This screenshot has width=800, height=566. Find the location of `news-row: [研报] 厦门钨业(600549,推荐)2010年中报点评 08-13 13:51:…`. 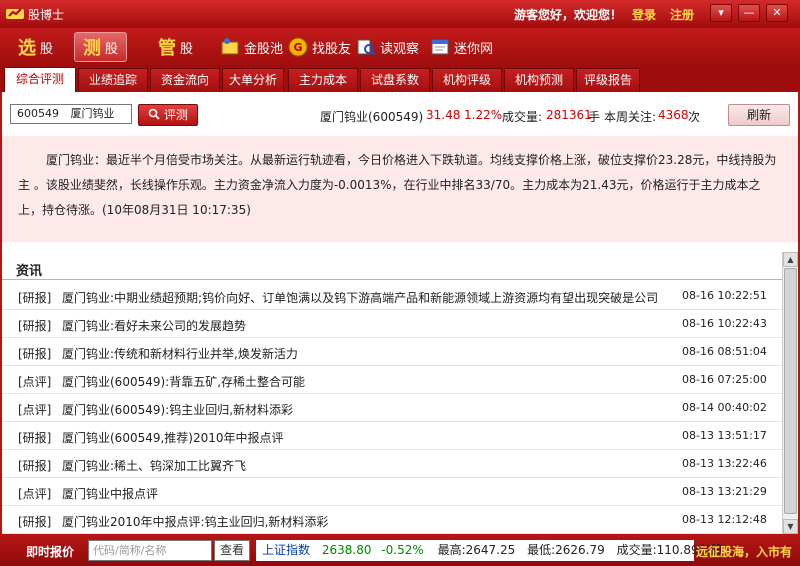

news-row: [研报] 厦门钨业(600549,推荐)2010年中报点评 08-13 13:51:… is located at coordinates (392, 436).